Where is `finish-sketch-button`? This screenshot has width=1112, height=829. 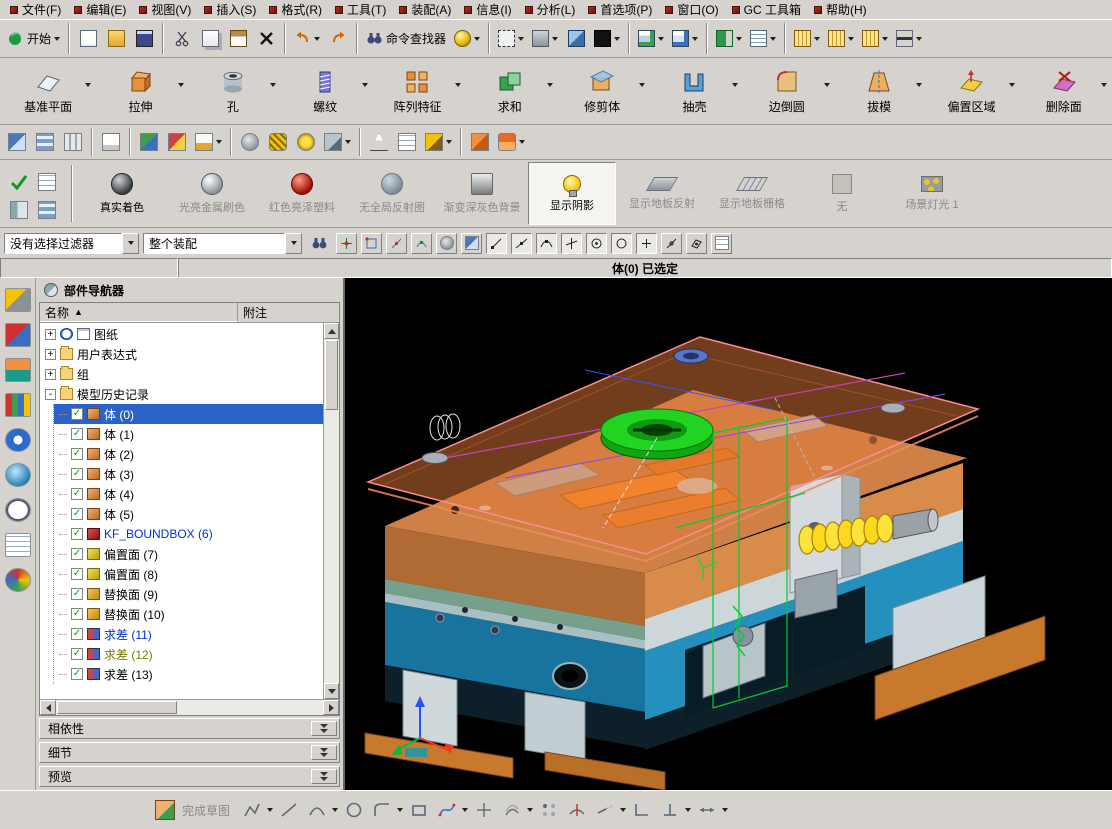 finish-sketch-button is located at coordinates (164, 810).